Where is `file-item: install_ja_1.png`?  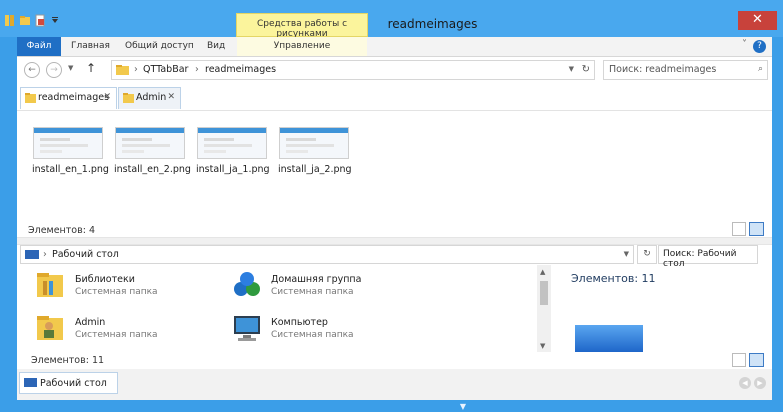
file-item: install_ja_1.png is located at coordinates (233, 151).